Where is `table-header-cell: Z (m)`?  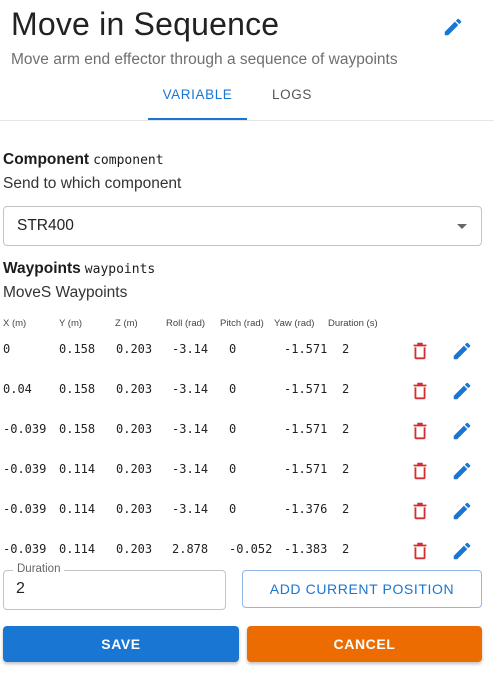
table-header-cell: Z (m) is located at coordinates (126, 323).